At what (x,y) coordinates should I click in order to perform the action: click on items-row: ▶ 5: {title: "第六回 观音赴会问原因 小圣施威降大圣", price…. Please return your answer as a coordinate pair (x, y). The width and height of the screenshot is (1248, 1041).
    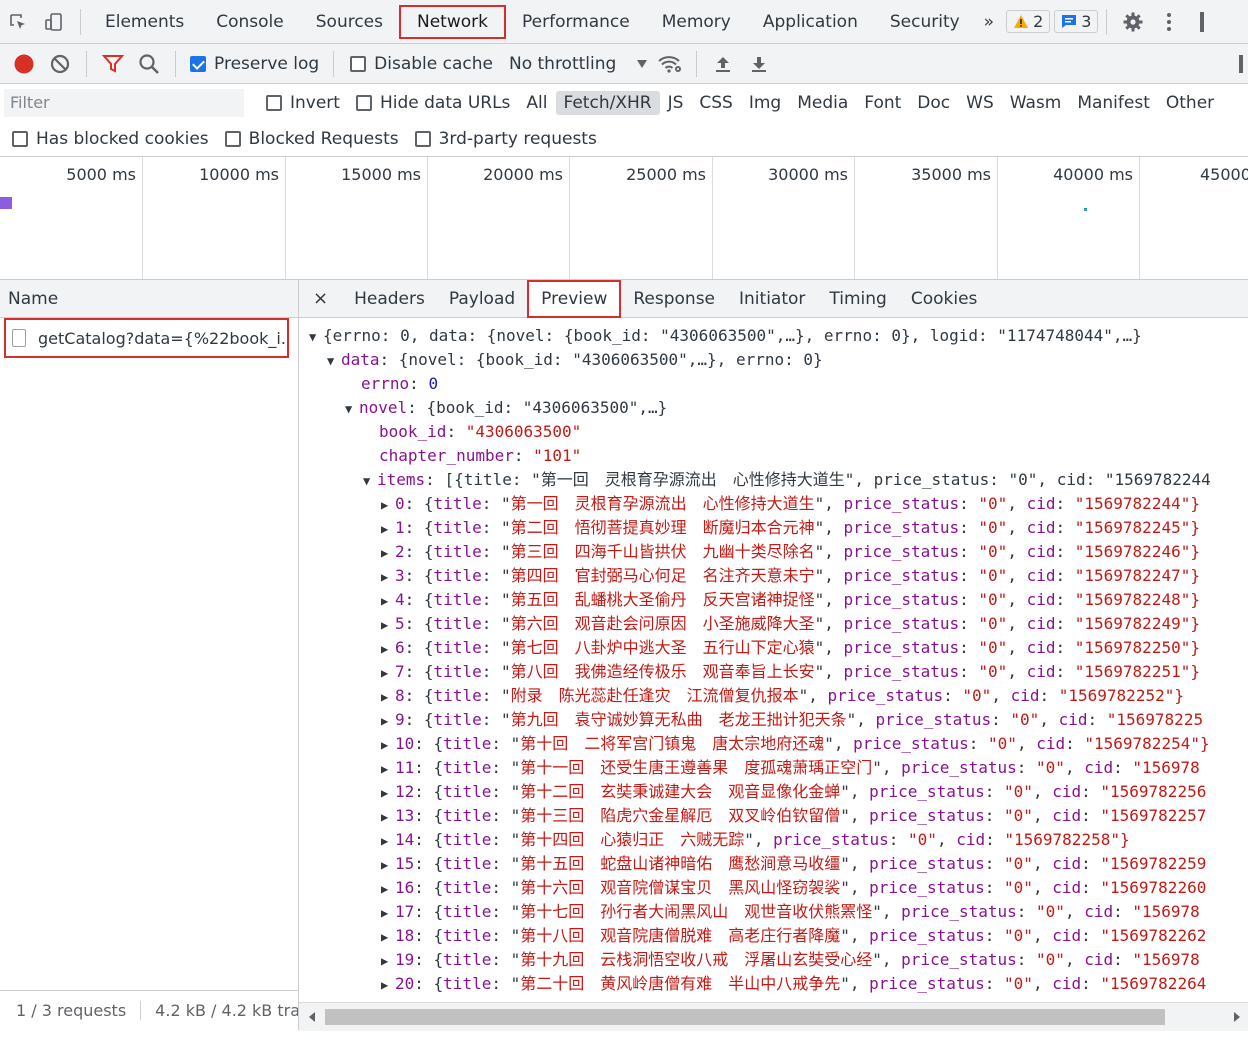
    Looking at the image, I should click on (790, 624).